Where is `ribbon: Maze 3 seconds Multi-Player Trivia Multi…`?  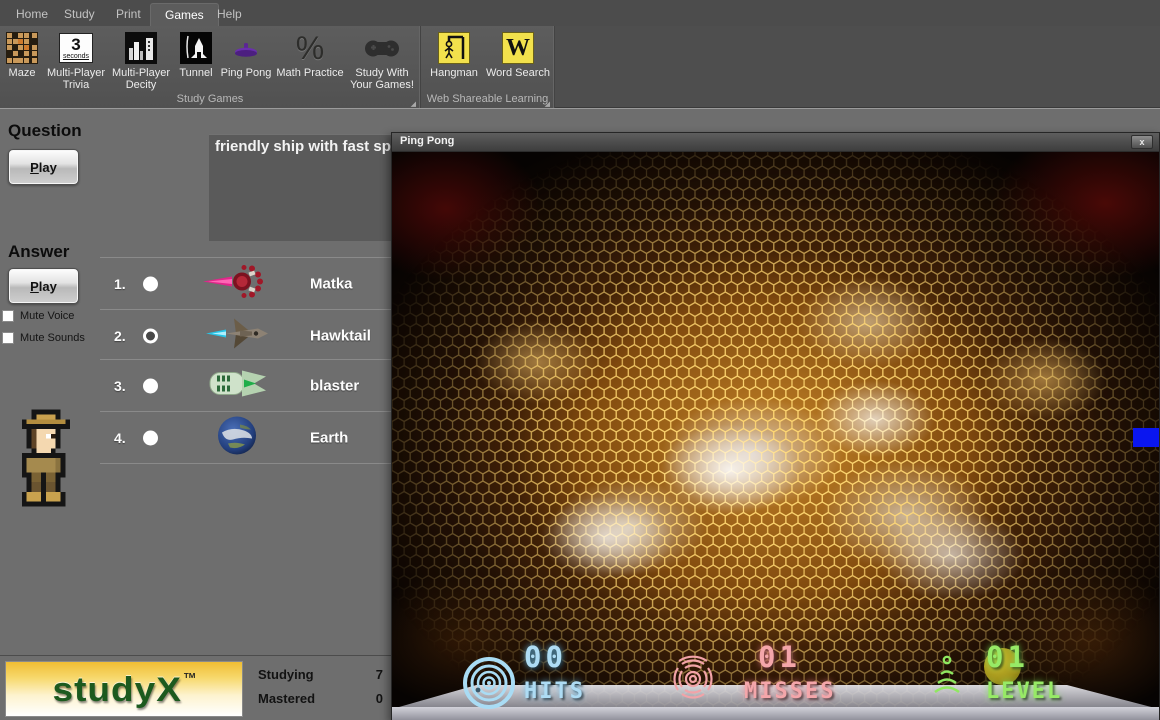
ribbon: Maze 3 seconds Multi-Player Trivia Multi… is located at coordinates (580, 67).